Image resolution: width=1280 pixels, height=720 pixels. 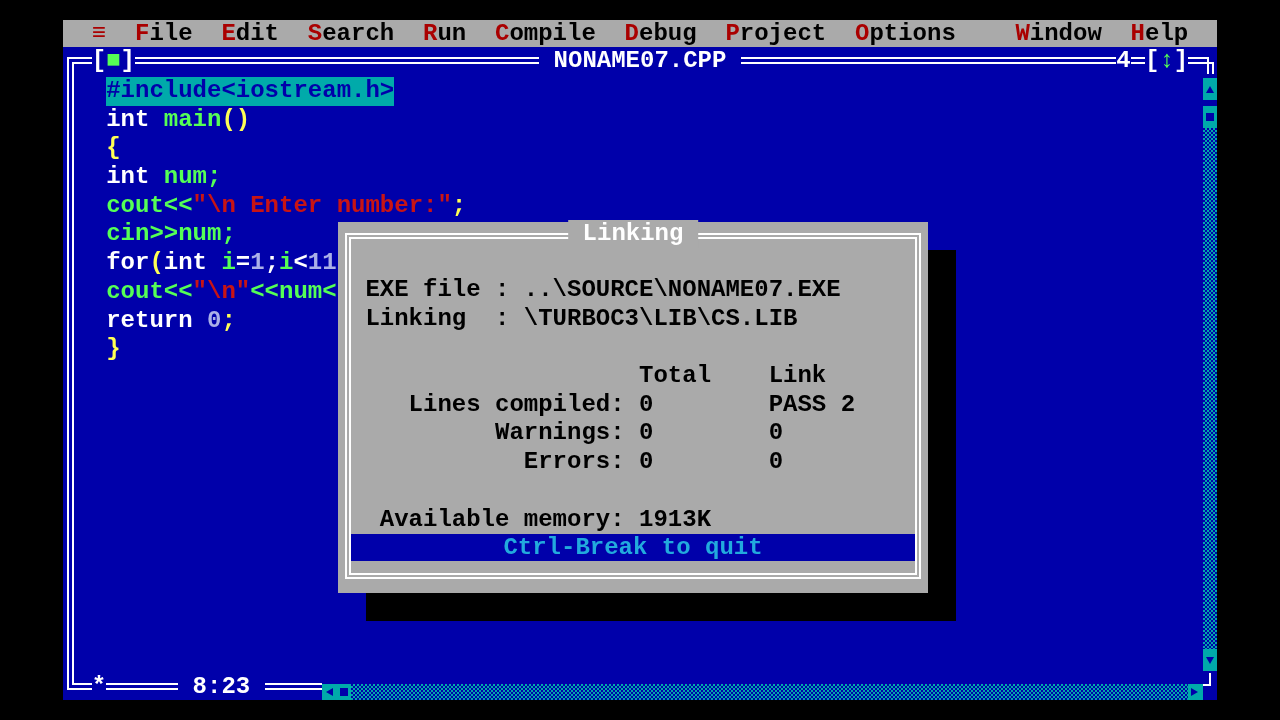 I want to click on memory-value: 1913K, so click(x=675, y=520).